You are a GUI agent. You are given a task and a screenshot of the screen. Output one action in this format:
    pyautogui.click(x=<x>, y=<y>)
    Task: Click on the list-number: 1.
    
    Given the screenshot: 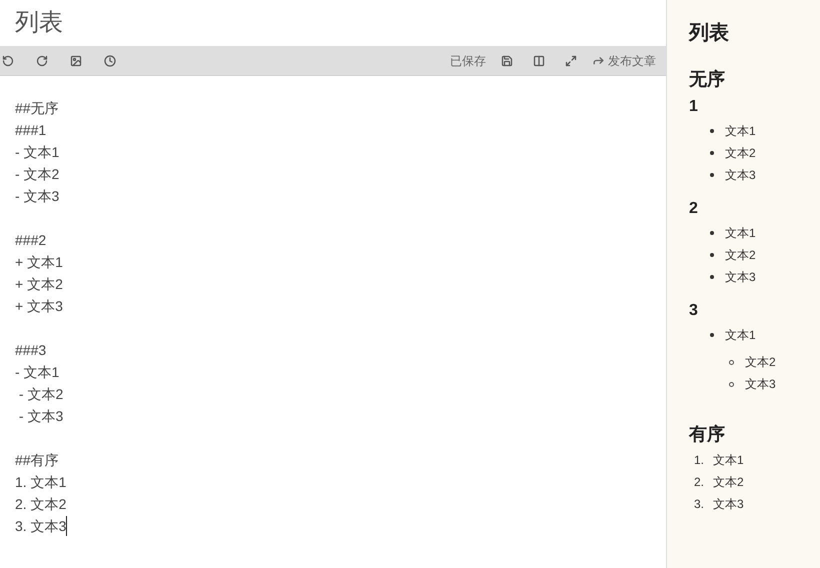 What is the action you would take?
    pyautogui.click(x=700, y=460)
    